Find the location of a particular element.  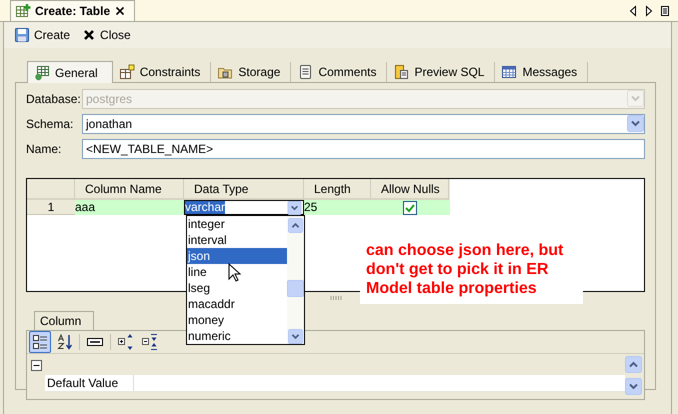

scrollbar is located at coordinates (295, 280).